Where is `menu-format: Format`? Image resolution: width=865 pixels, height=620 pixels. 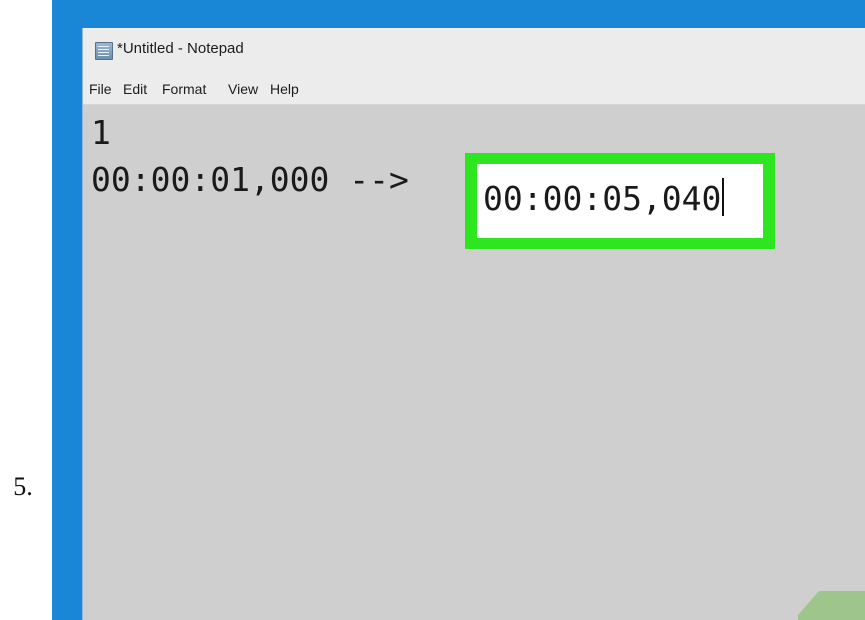
menu-format: Format is located at coordinates (184, 89).